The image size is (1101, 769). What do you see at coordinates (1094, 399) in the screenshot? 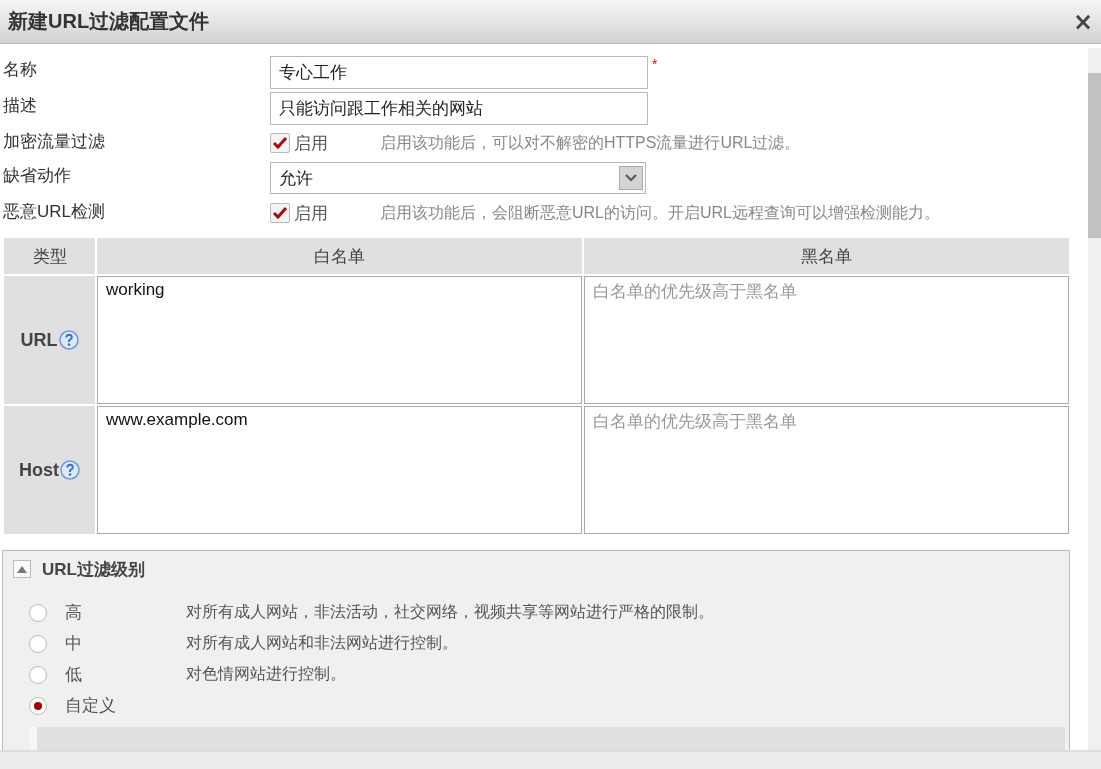
I see `scrollbar` at bounding box center [1094, 399].